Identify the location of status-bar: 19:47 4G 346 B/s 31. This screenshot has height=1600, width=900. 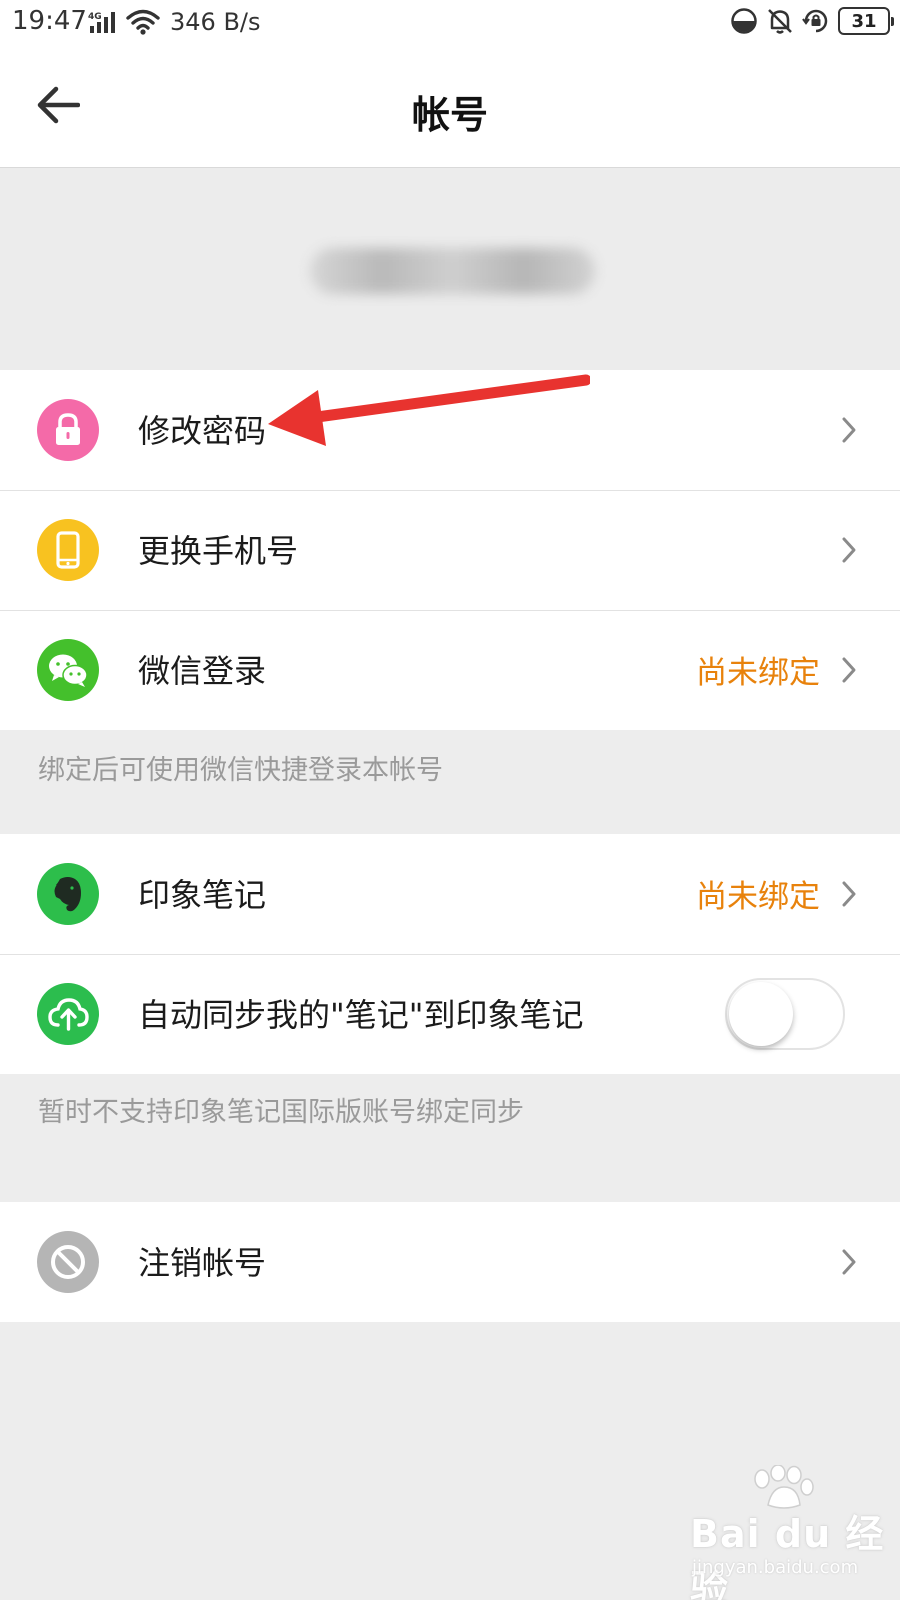
(450, 23).